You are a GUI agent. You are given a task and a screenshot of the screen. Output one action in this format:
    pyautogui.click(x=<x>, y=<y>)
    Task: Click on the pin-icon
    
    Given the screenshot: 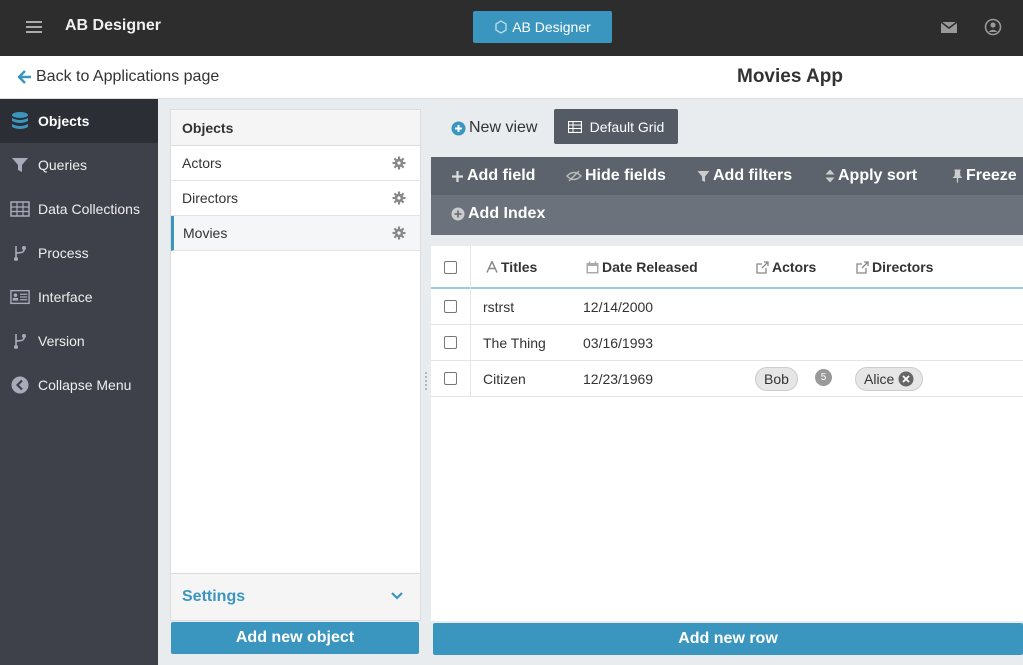 What is the action you would take?
    pyautogui.click(x=957, y=176)
    